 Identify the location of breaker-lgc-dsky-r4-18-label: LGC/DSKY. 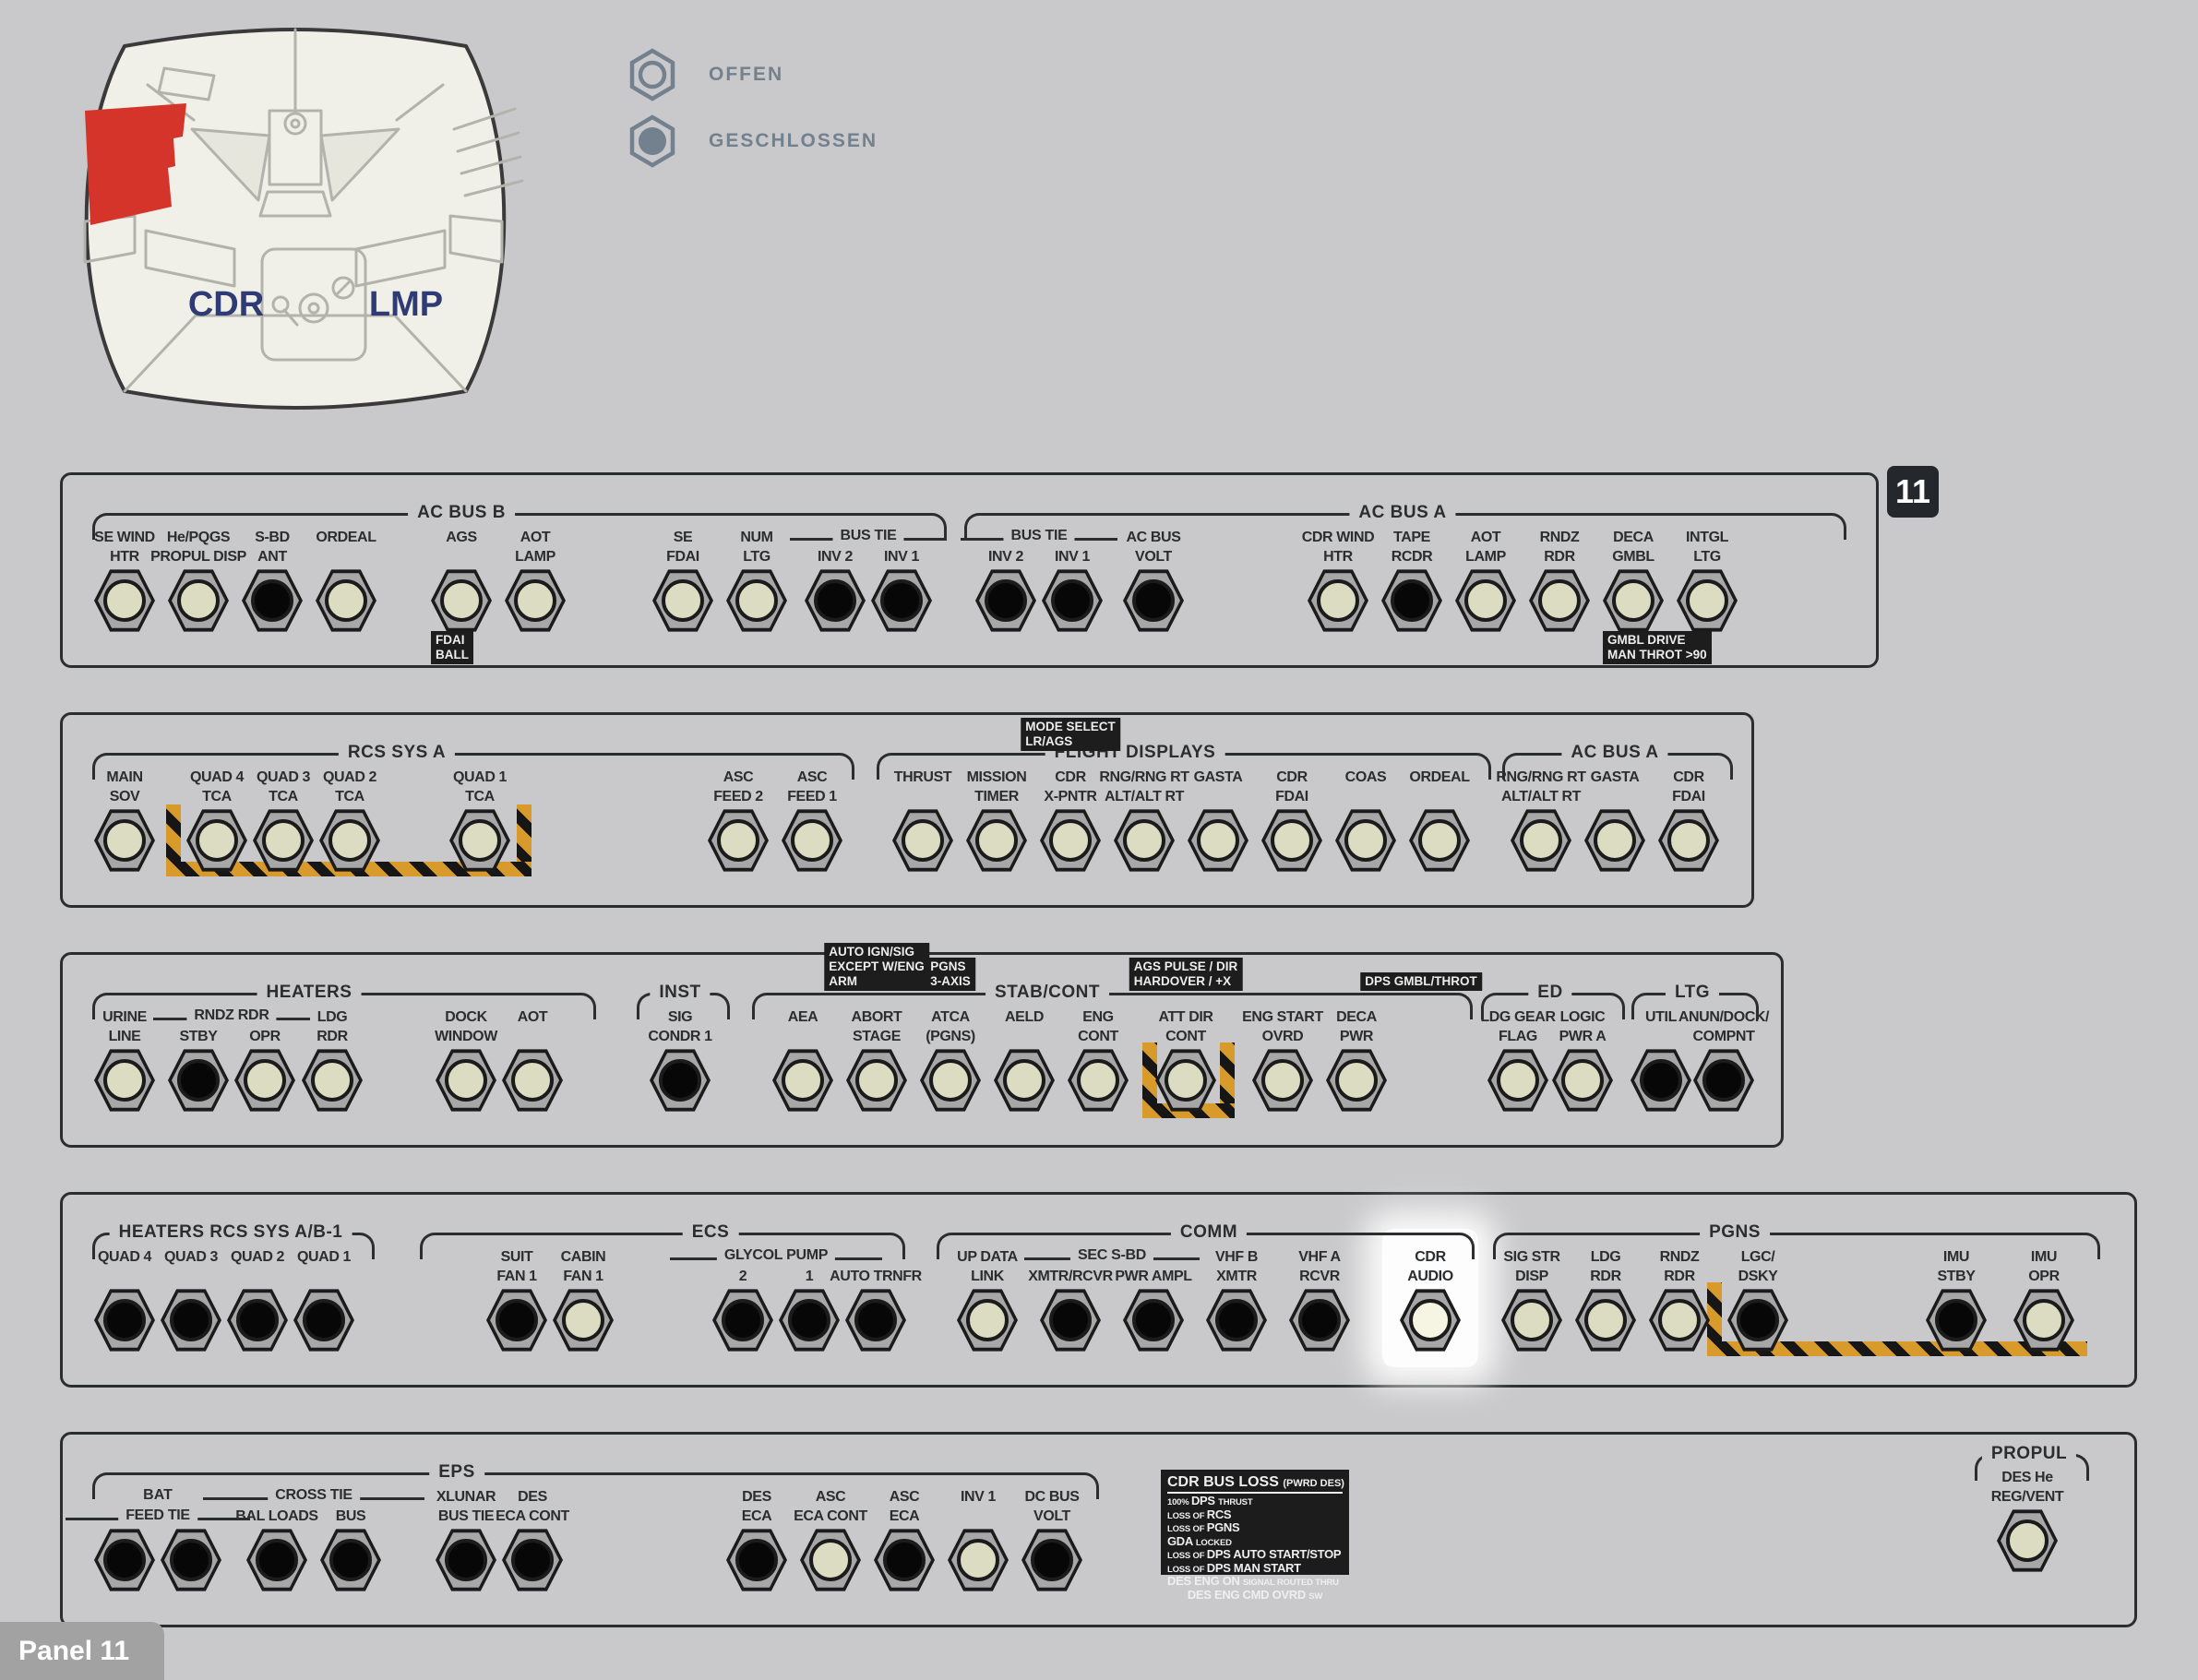
(1758, 1266).